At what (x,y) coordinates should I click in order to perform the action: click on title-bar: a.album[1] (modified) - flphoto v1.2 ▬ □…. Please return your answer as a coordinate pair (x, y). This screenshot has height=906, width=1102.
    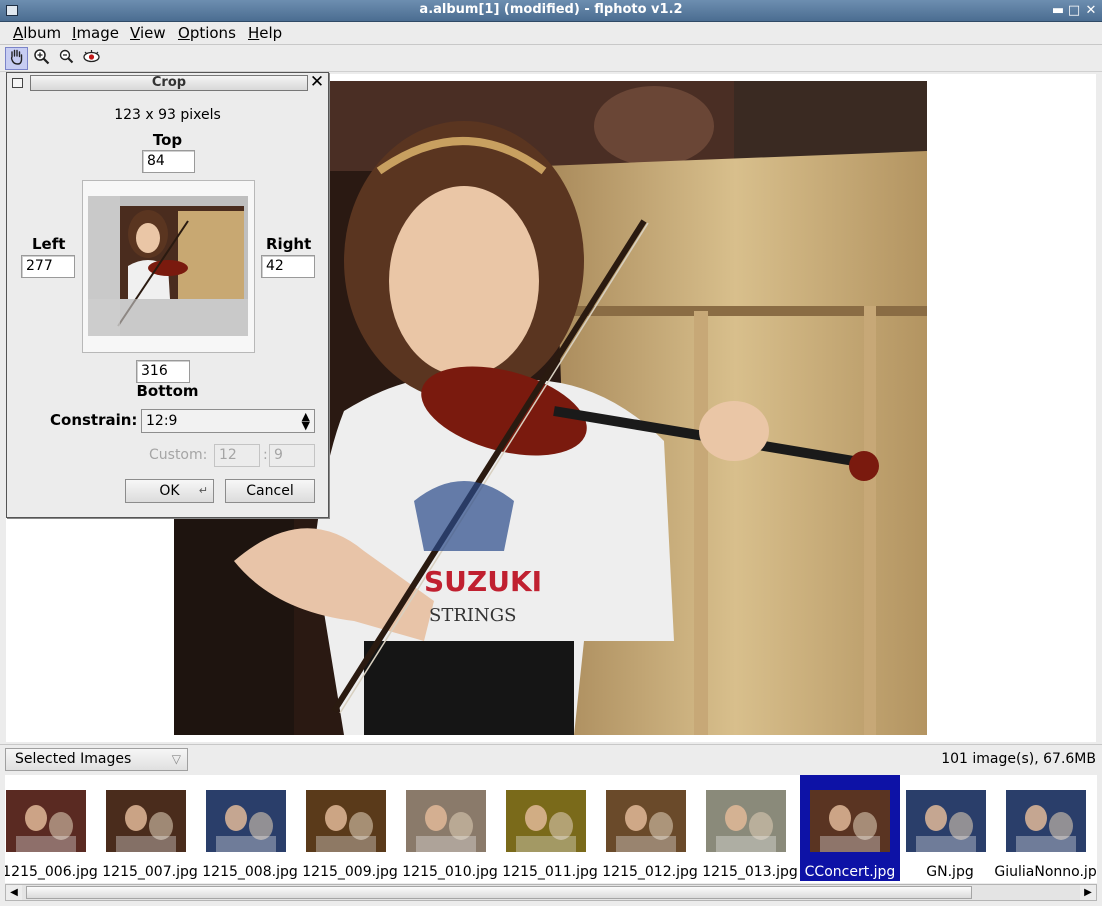
    Looking at the image, I should click on (551, 11).